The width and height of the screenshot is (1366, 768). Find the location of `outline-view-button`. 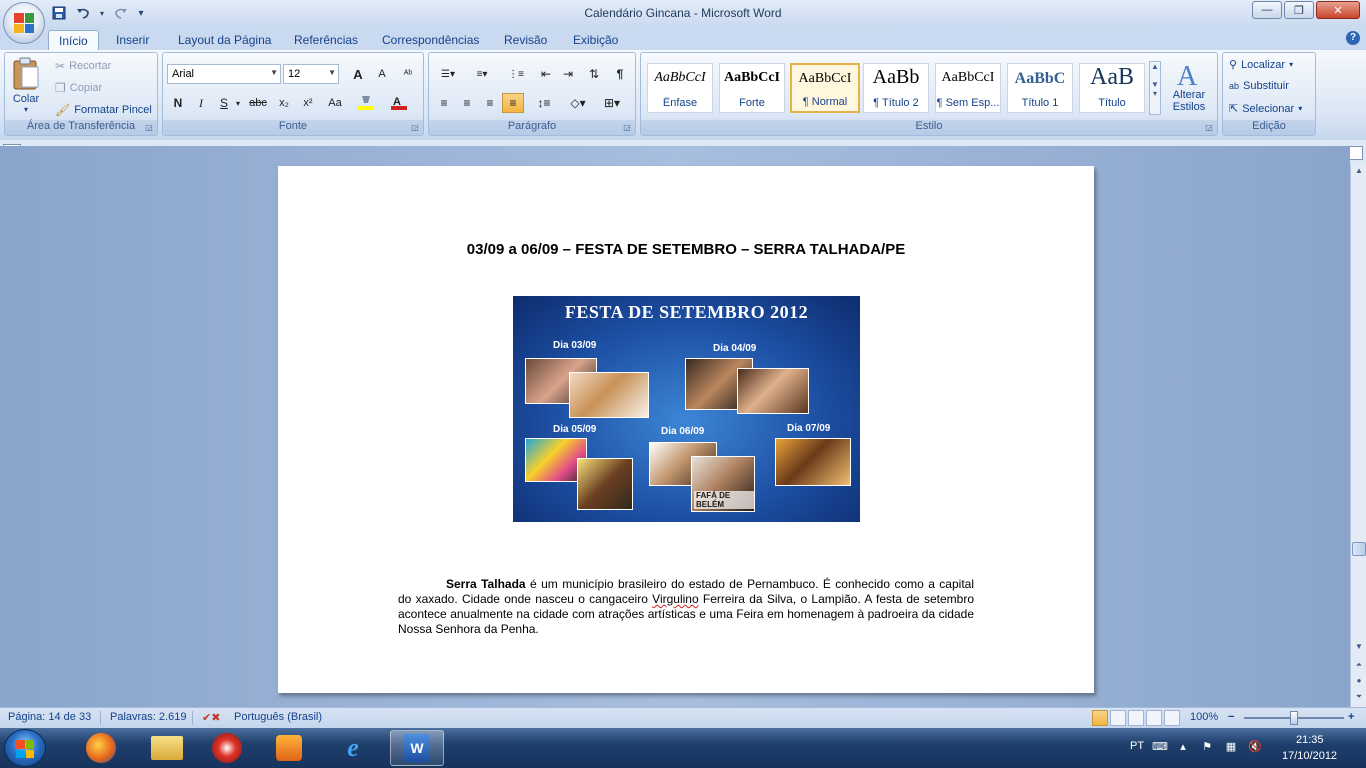

outline-view-button is located at coordinates (1154, 718).